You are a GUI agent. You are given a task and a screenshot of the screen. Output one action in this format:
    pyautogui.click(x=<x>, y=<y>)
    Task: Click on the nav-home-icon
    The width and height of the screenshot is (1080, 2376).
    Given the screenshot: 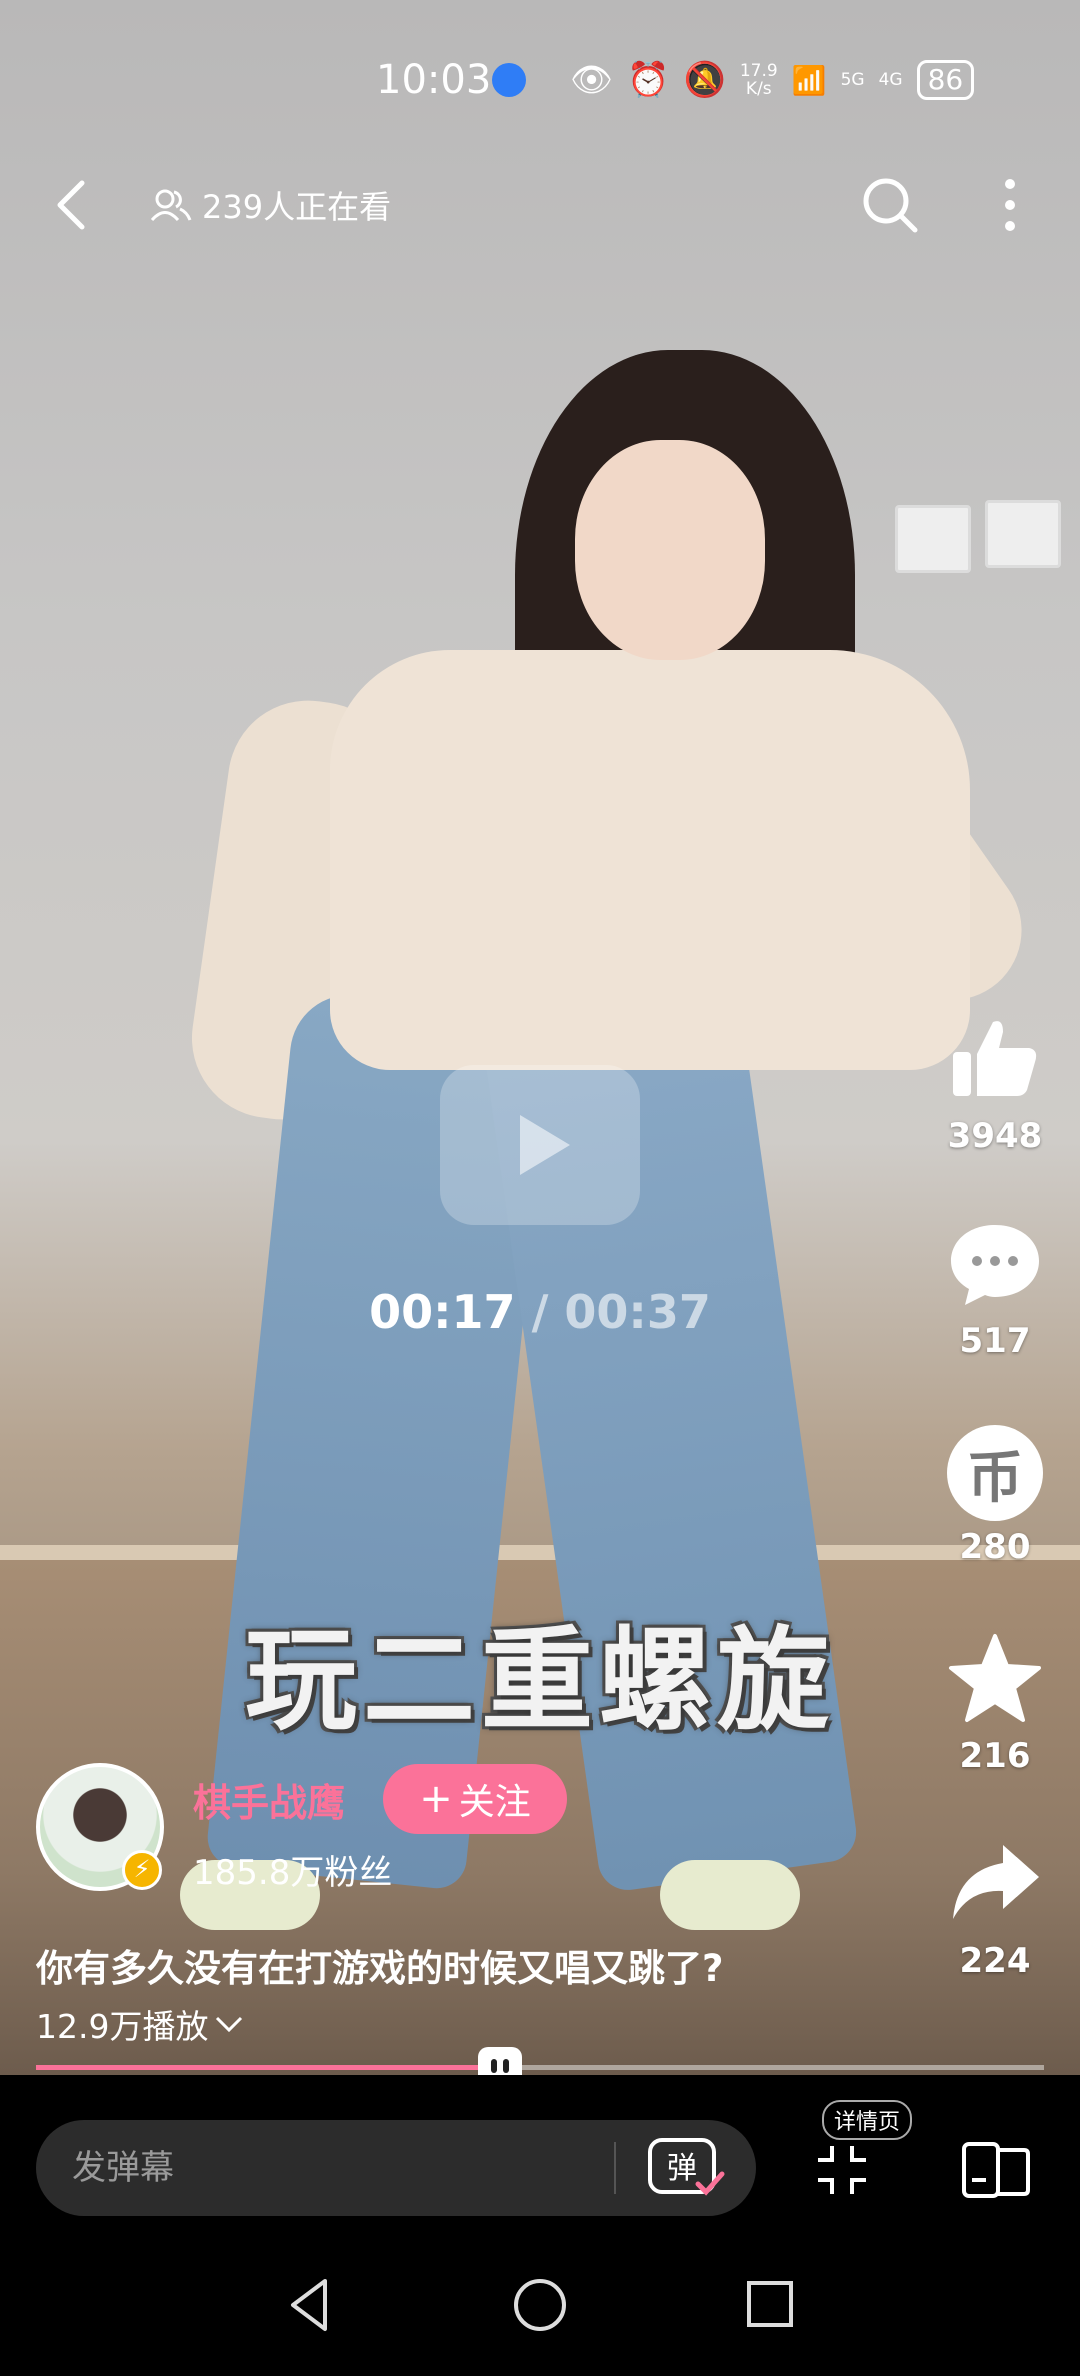 What is the action you would take?
    pyautogui.click(x=540, y=2305)
    